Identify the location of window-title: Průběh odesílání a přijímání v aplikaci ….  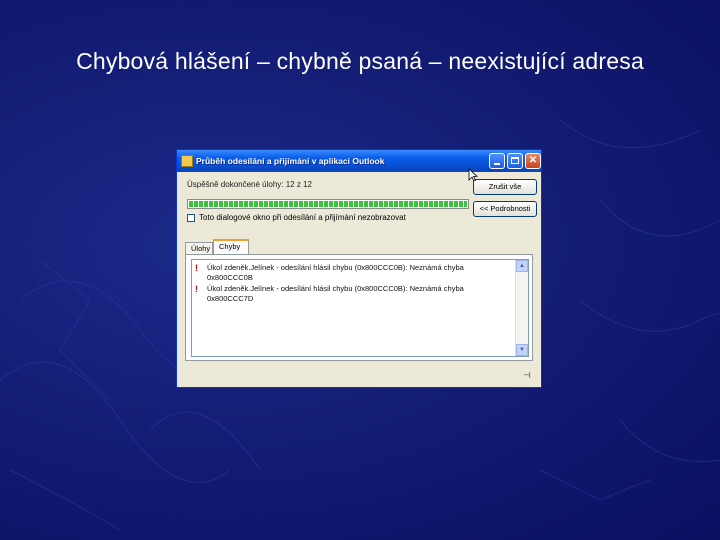
(290, 161).